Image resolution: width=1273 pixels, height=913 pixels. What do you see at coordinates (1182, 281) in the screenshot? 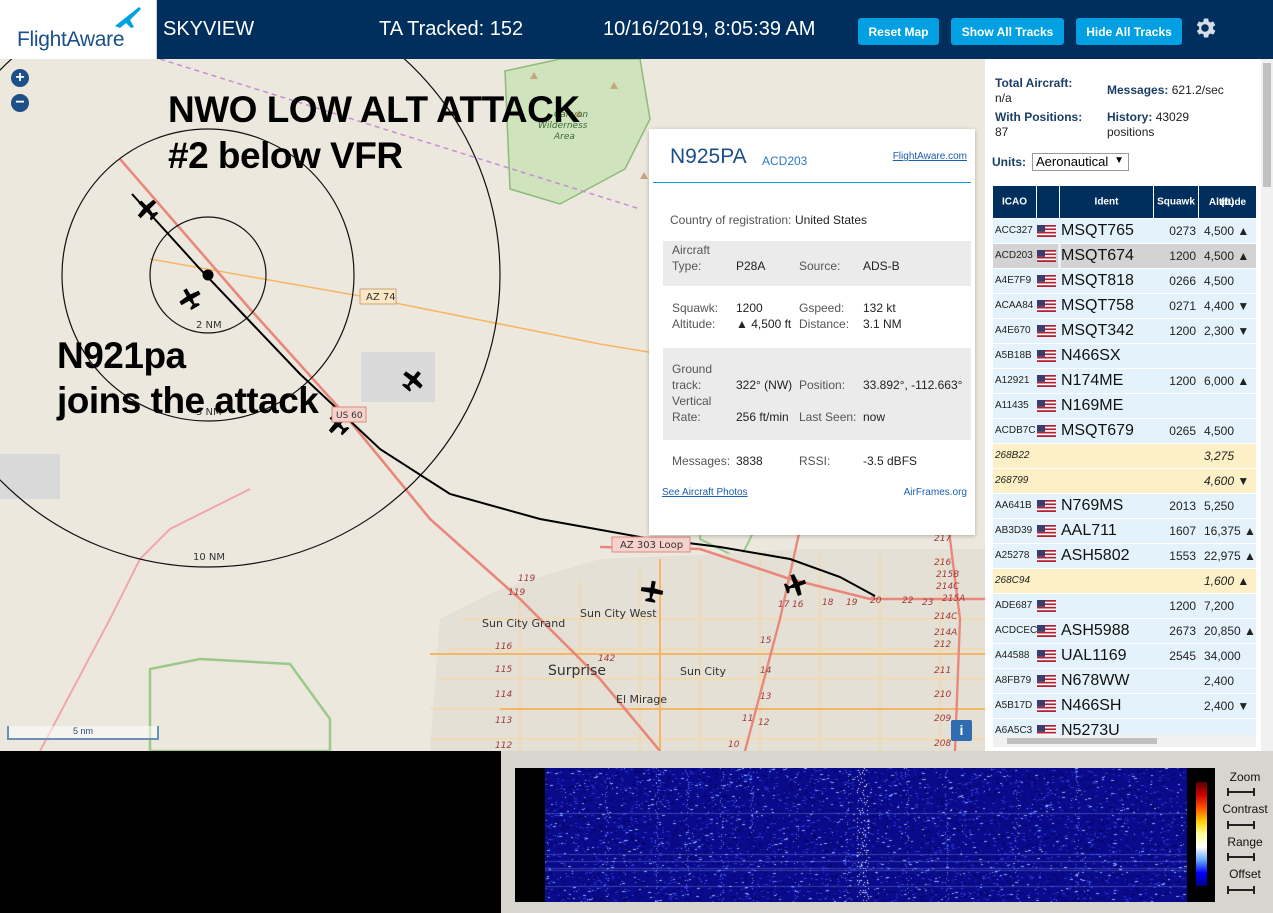
I see `cell-squawk: 0266` at bounding box center [1182, 281].